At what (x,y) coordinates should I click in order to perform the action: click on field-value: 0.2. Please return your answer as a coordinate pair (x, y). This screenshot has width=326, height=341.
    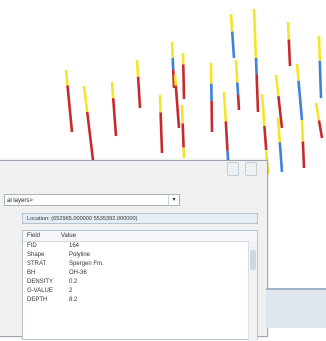
    Looking at the image, I should click on (73, 282).